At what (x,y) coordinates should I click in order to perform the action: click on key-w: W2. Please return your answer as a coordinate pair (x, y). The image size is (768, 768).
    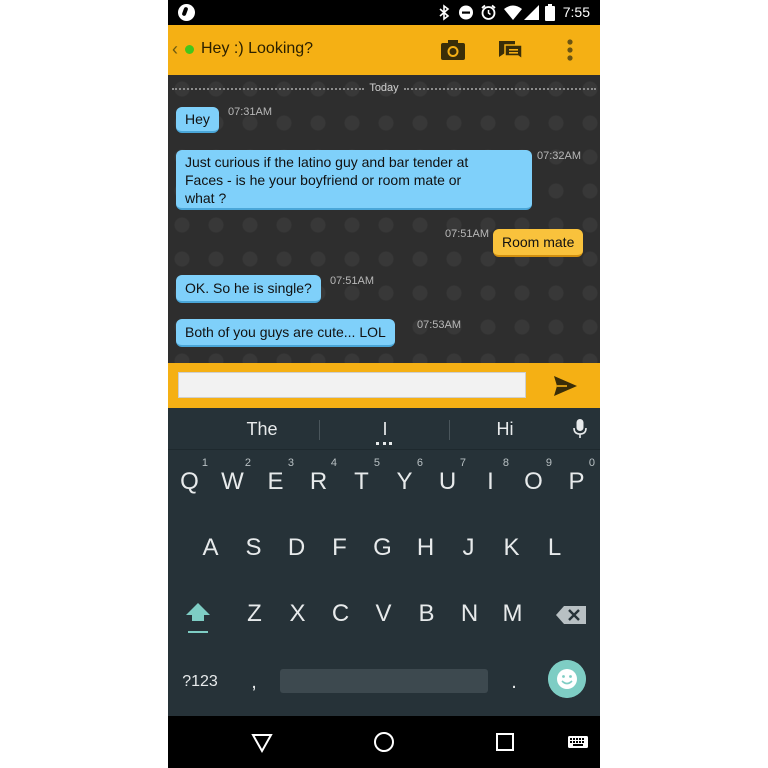
    Looking at the image, I should click on (232, 482).